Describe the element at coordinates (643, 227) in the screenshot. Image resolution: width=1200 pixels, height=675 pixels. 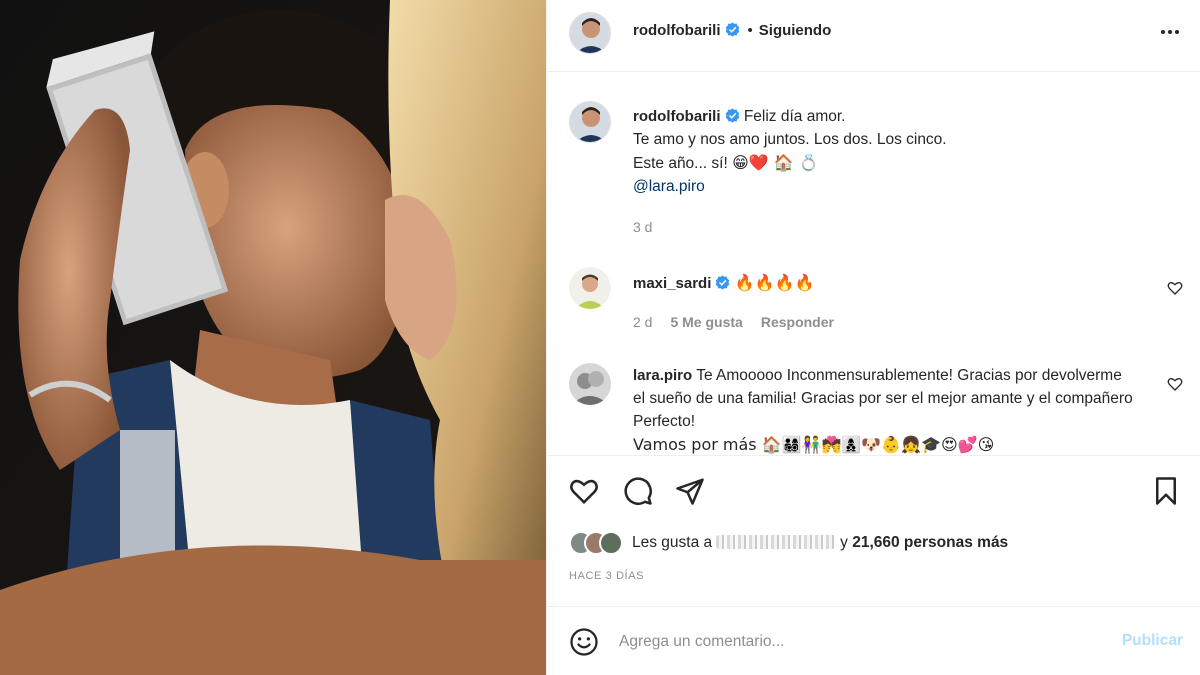
I see `caption-age: 3 d` at that location.